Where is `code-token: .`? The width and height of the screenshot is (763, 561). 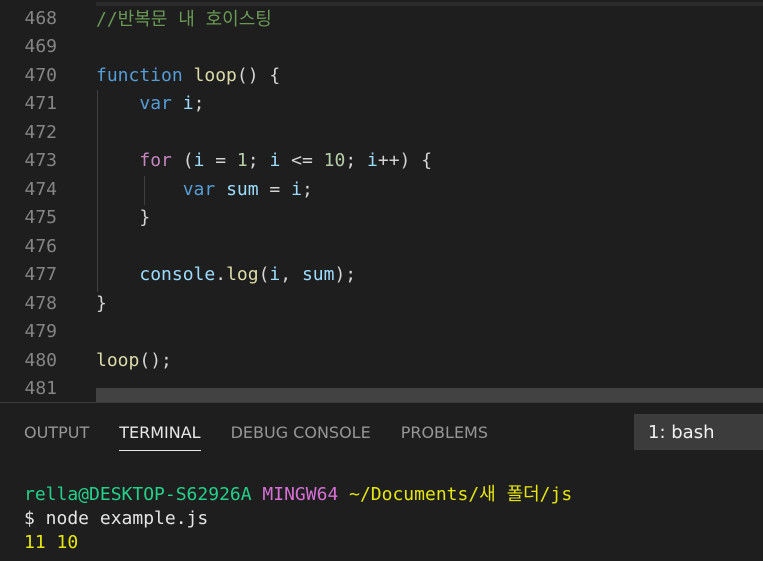
code-token: . is located at coordinates (221, 275).